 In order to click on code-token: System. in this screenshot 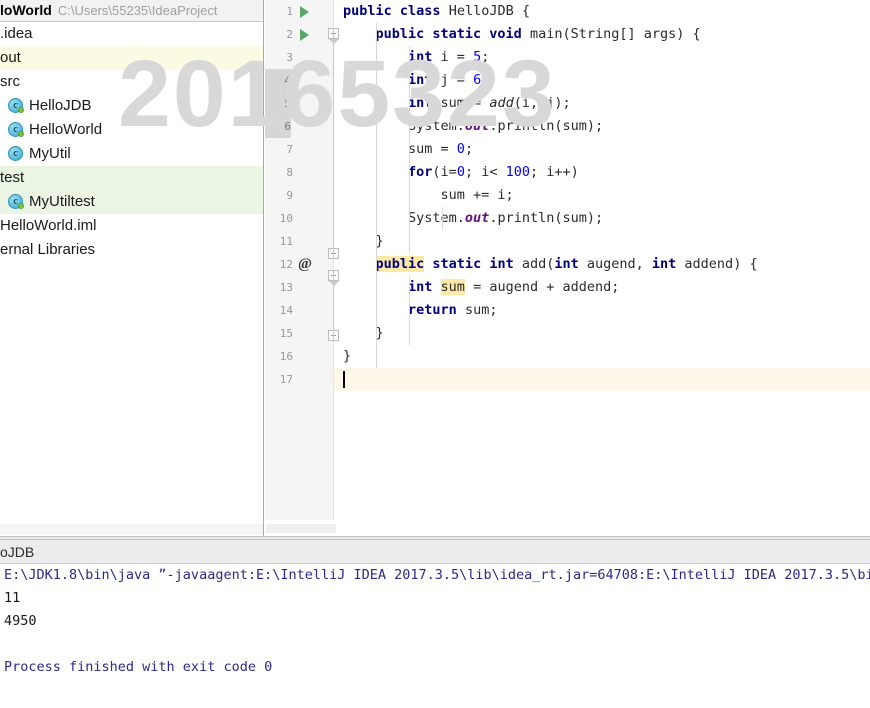, I will do `click(404, 126)`.